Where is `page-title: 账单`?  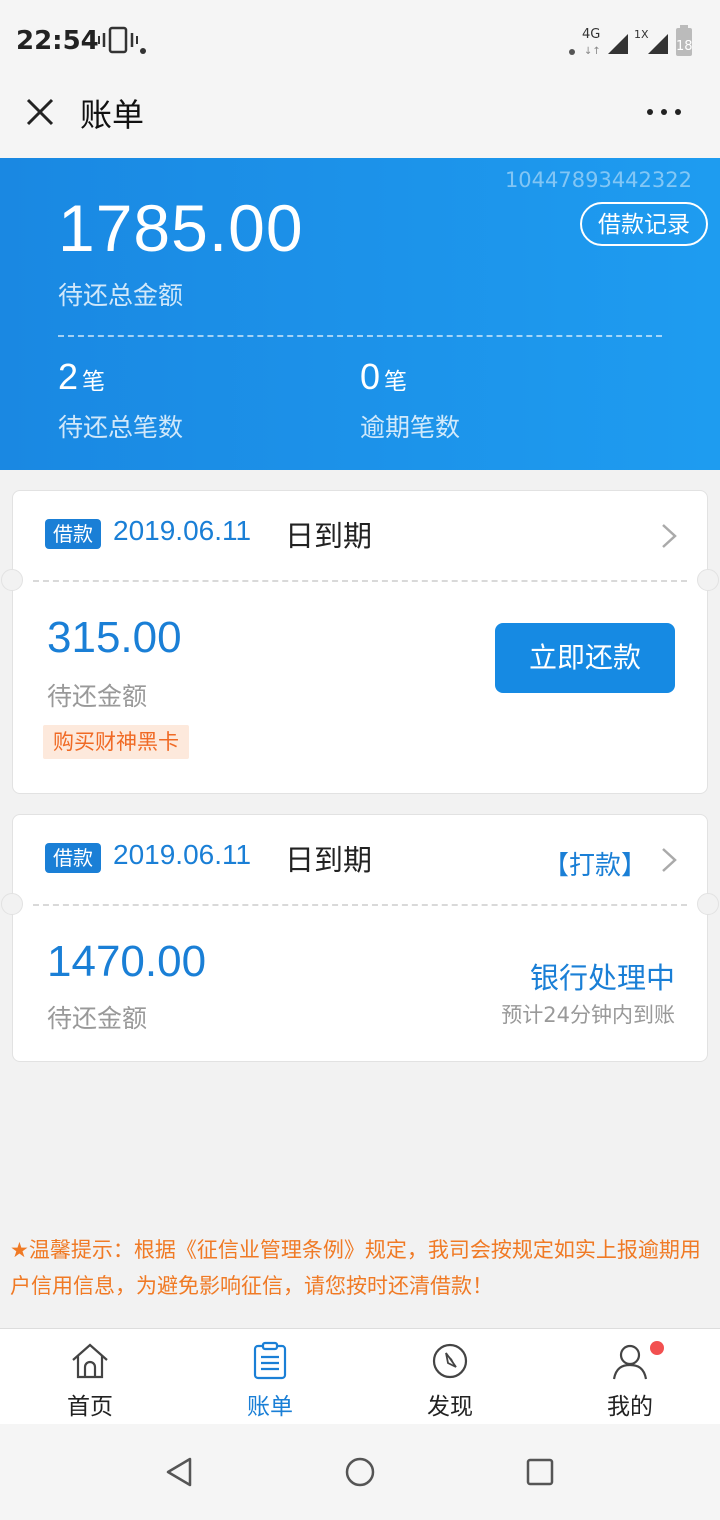
page-title: 账单 is located at coordinates (112, 115).